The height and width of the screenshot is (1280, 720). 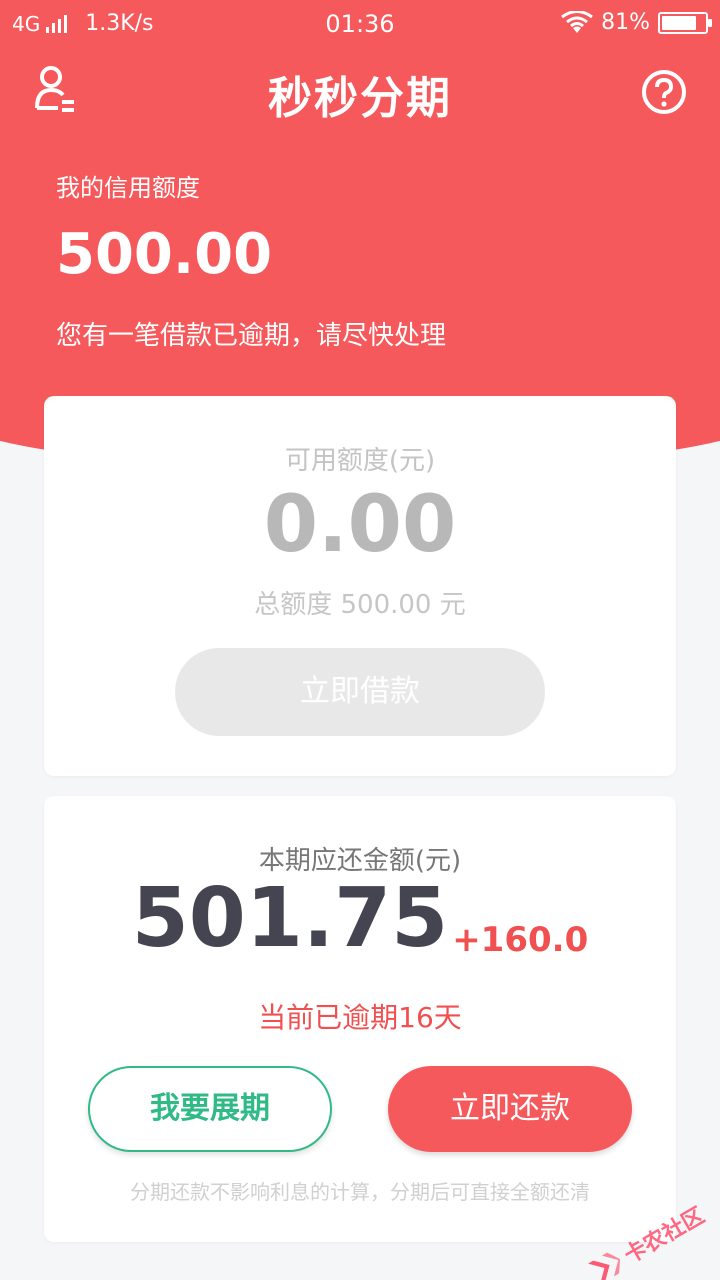 I want to click on nav-bar: 秒秒分期, so click(x=360, y=91).